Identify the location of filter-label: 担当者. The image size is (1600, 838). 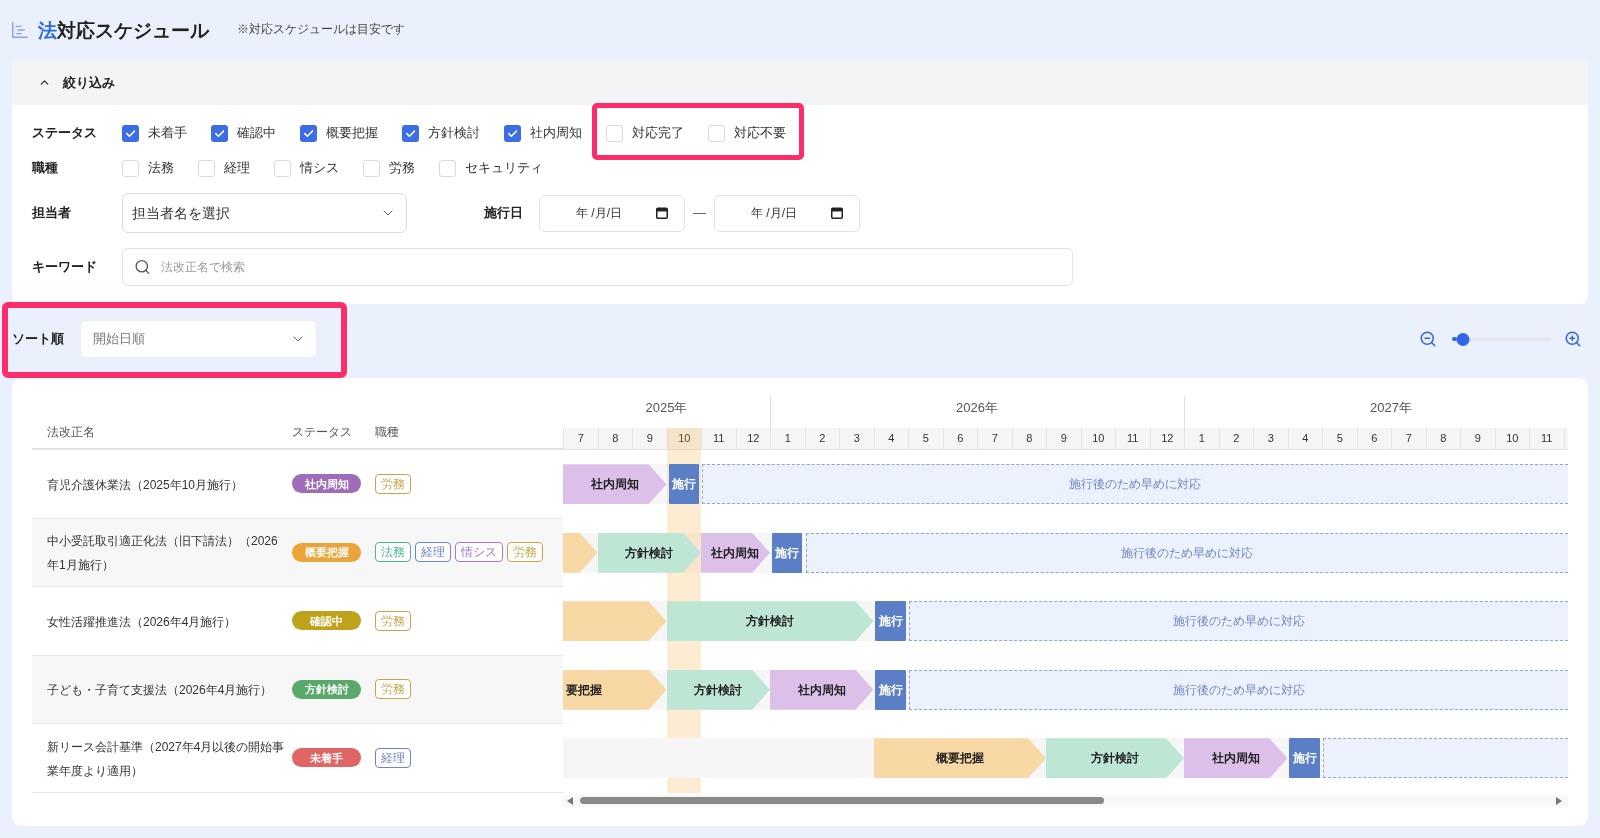
(52, 213).